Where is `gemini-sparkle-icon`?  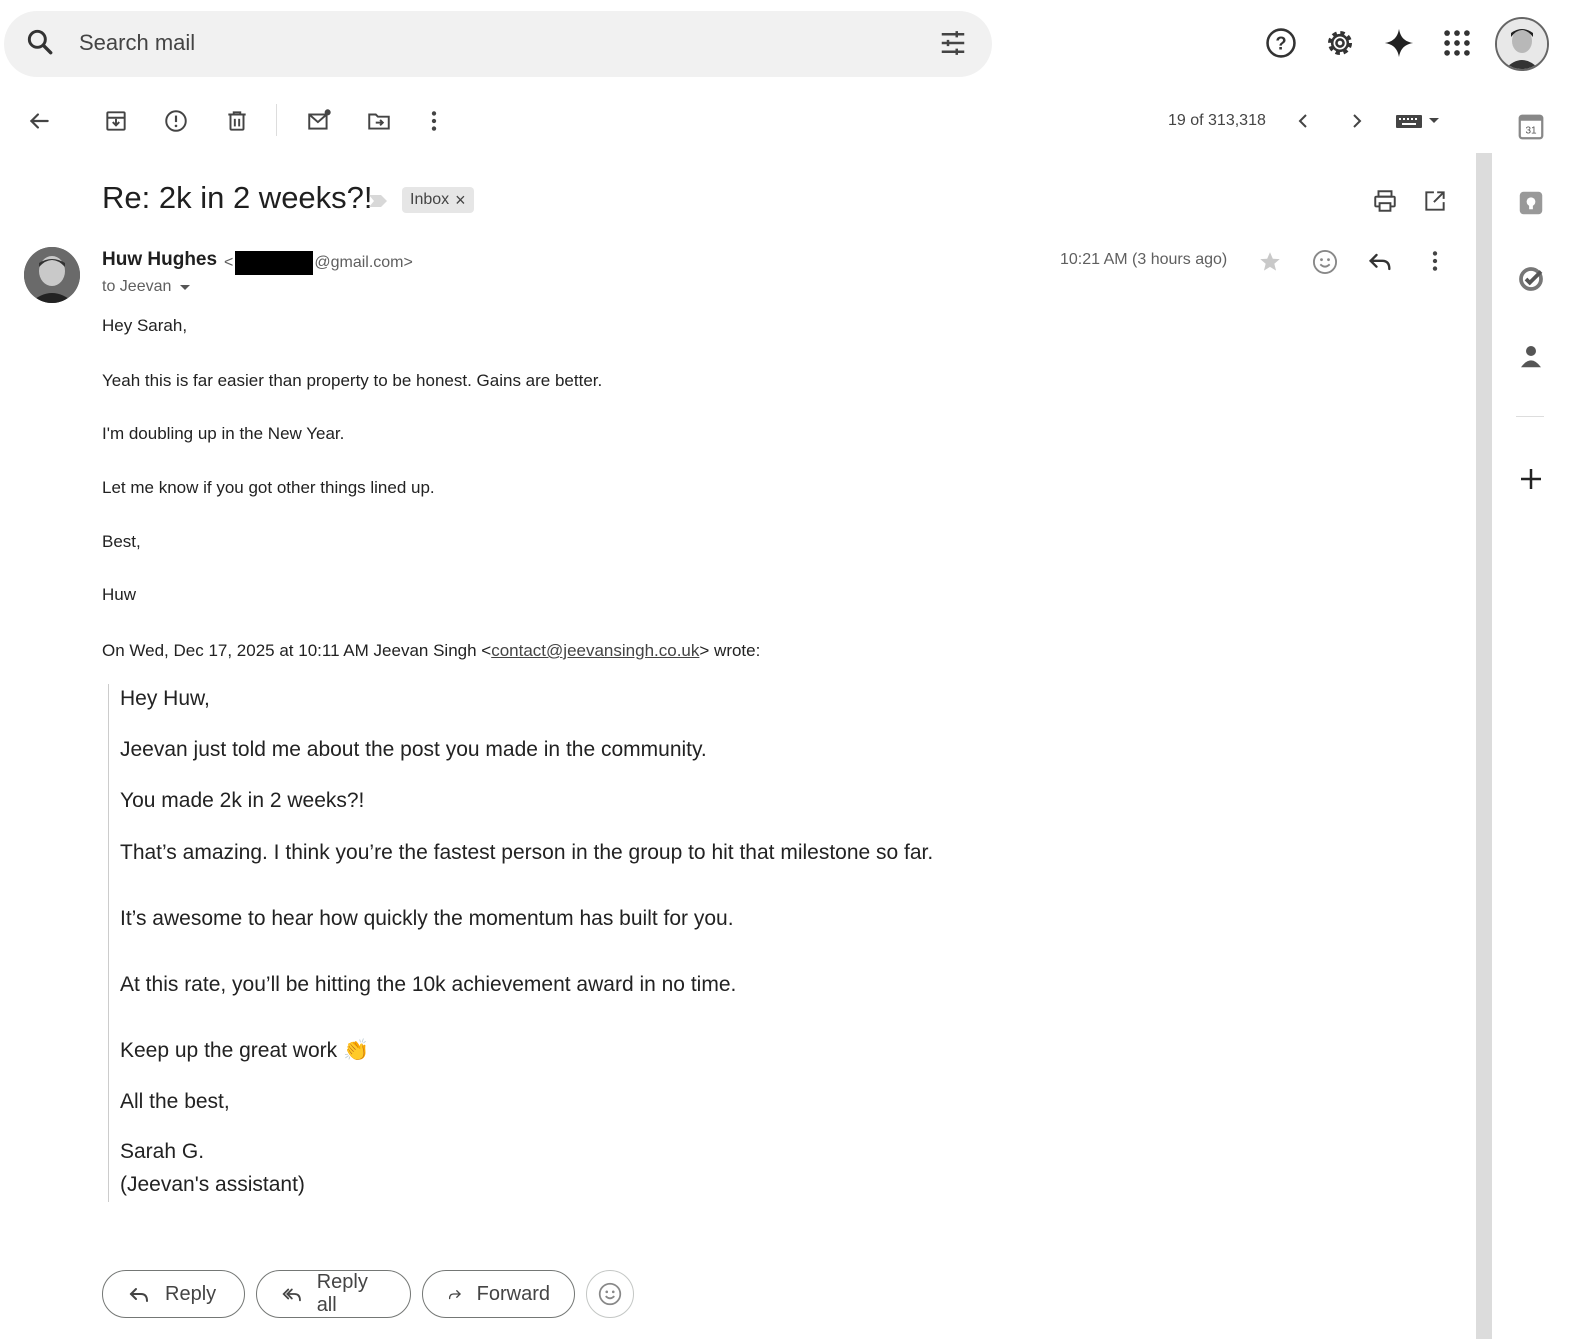 gemini-sparkle-icon is located at coordinates (1399, 43).